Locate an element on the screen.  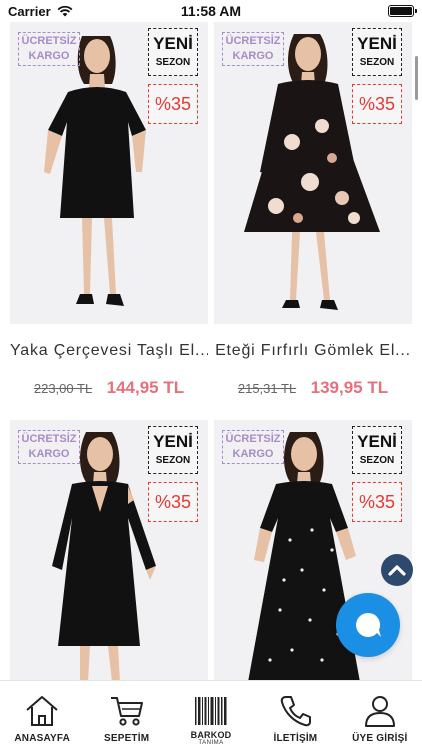
battery-icon is located at coordinates (402, 11).